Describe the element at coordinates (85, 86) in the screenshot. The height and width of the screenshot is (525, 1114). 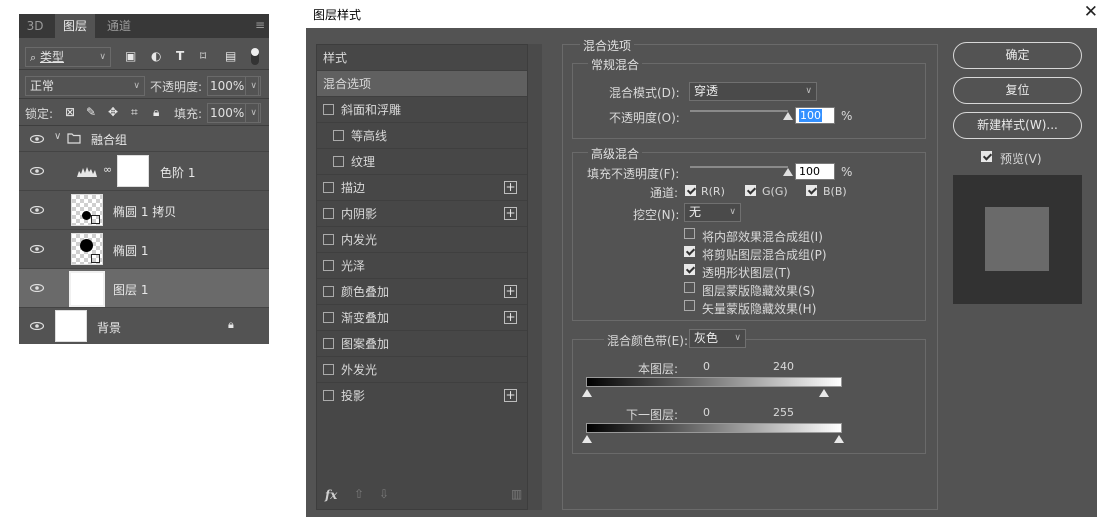
I see `blend-mode-select: 正常 ∨` at that location.